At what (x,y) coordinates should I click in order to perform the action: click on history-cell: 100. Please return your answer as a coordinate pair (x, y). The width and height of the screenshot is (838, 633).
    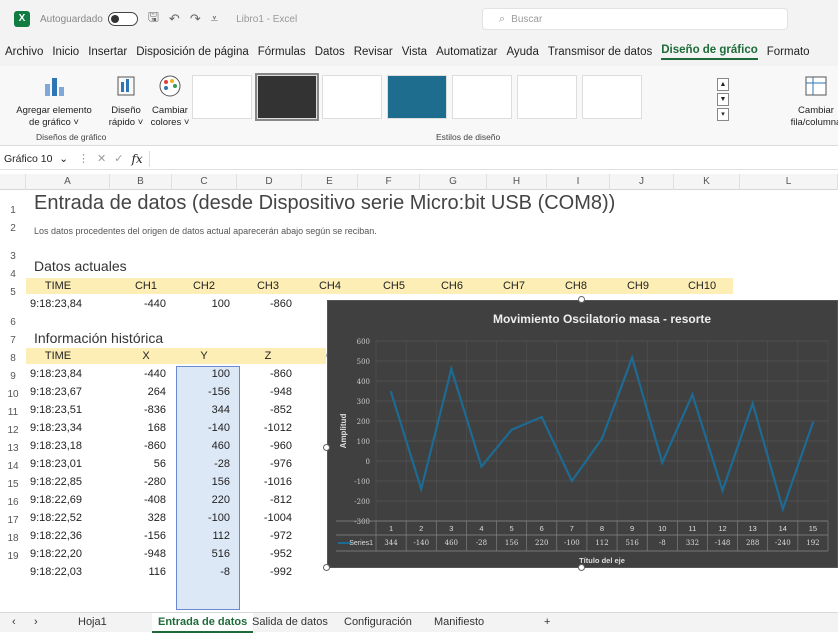
    Looking at the image, I should click on (205, 374).